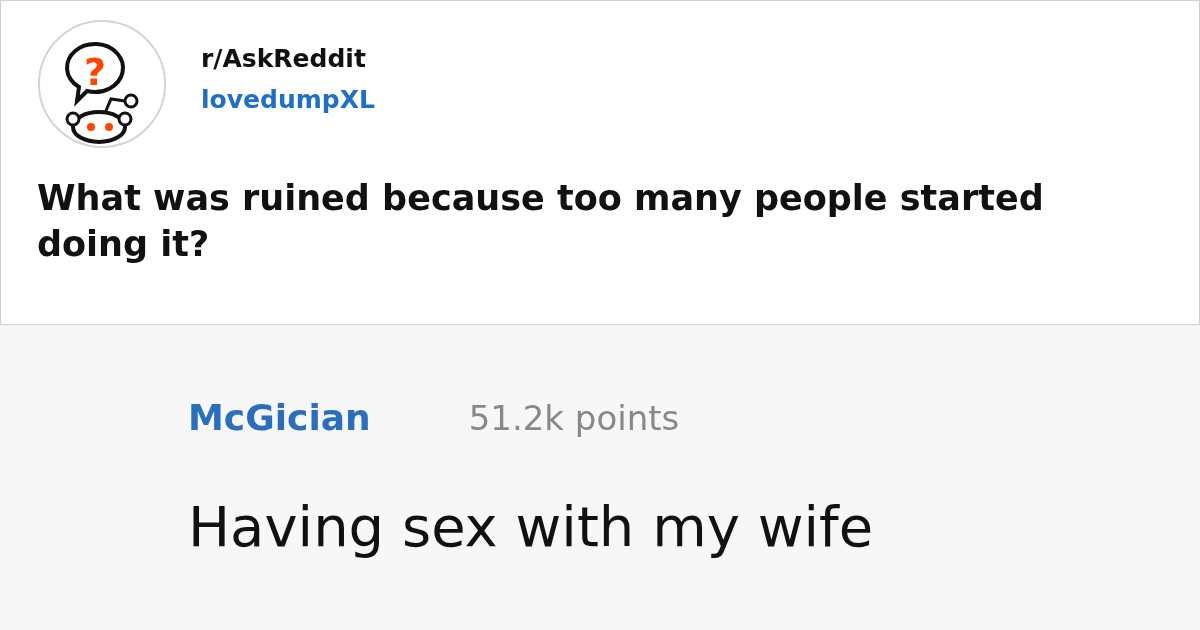  Describe the element at coordinates (102, 84) in the screenshot. I see `subreddit-logo-icon: ?` at that location.